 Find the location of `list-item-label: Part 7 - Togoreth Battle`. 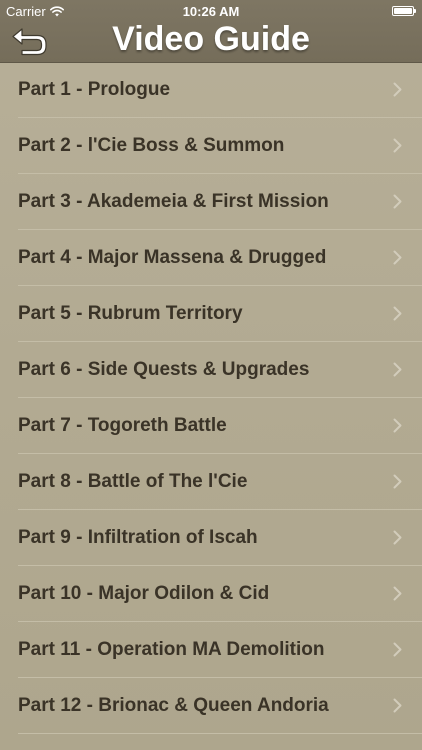

list-item-label: Part 7 - Togoreth Battle is located at coordinates (122, 425).